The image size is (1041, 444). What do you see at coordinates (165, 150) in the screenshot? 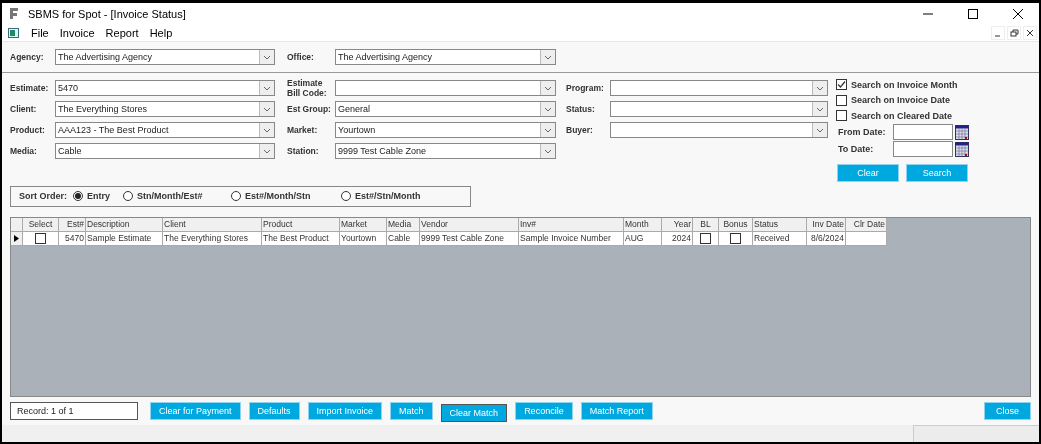
I see `dropdown-field: Cable` at bounding box center [165, 150].